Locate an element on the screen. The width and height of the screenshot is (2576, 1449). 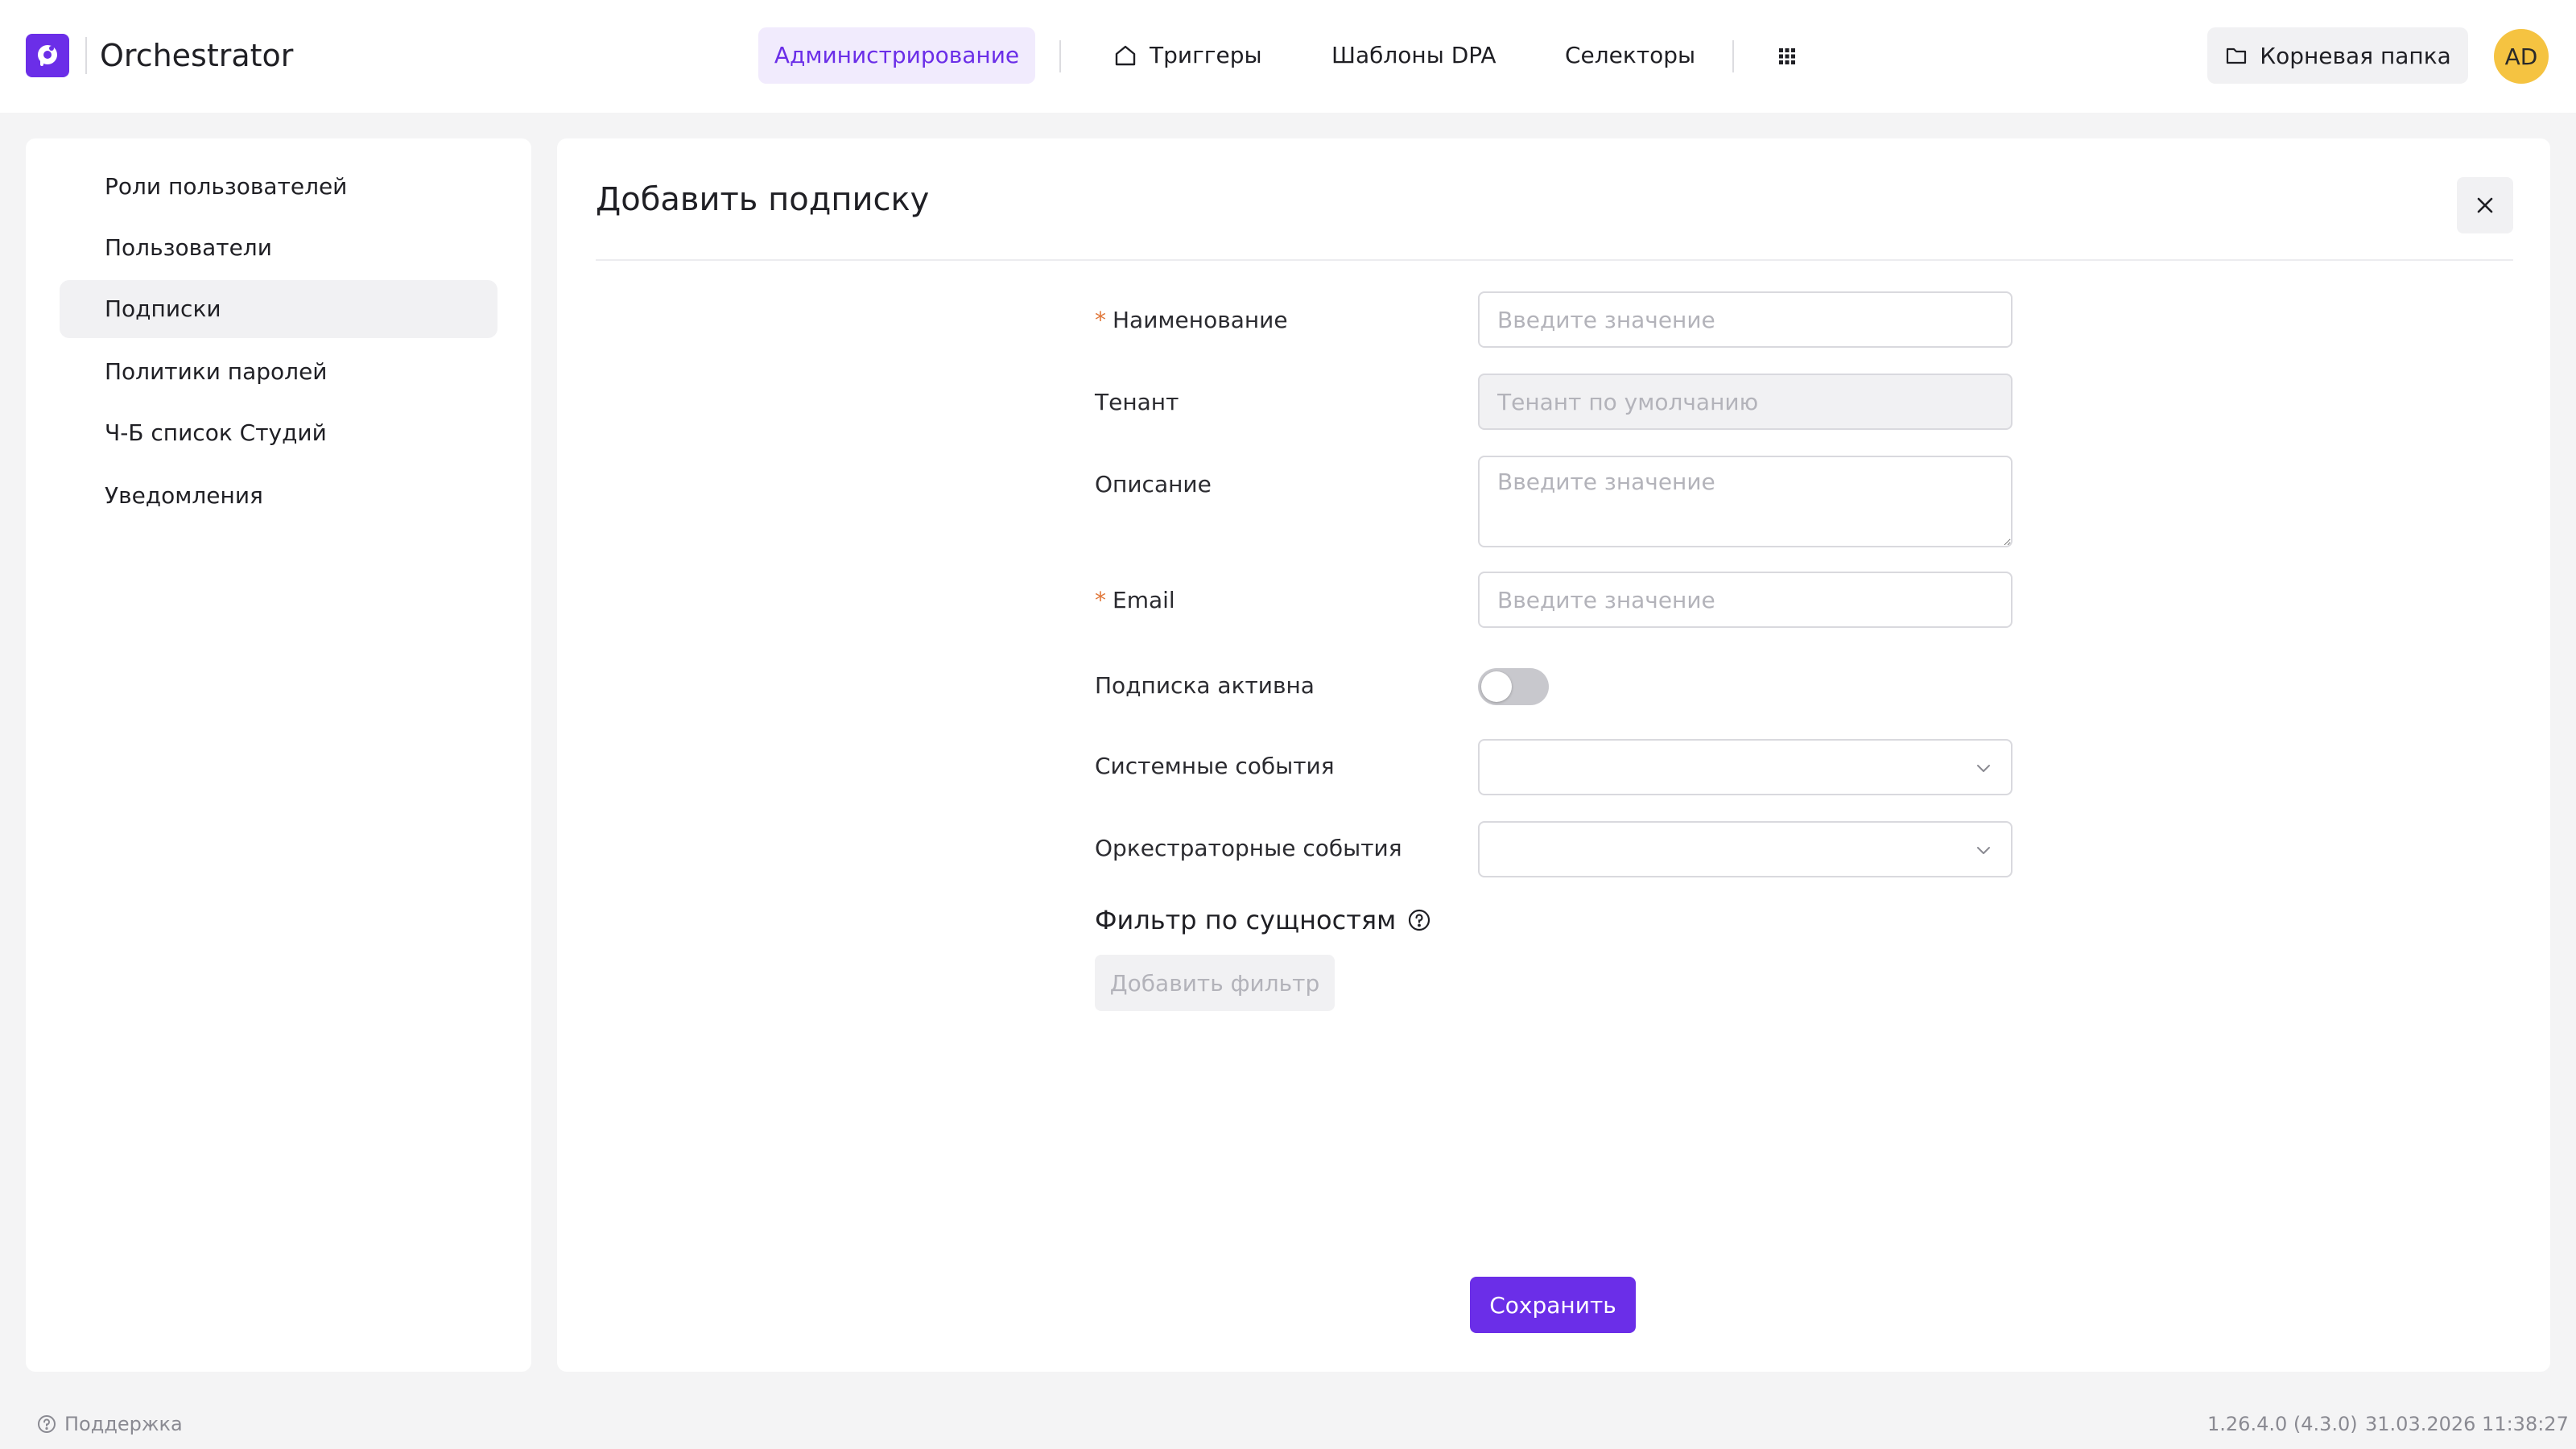
sidebar-item-subscriptions: Подписки is located at coordinates (278, 309).